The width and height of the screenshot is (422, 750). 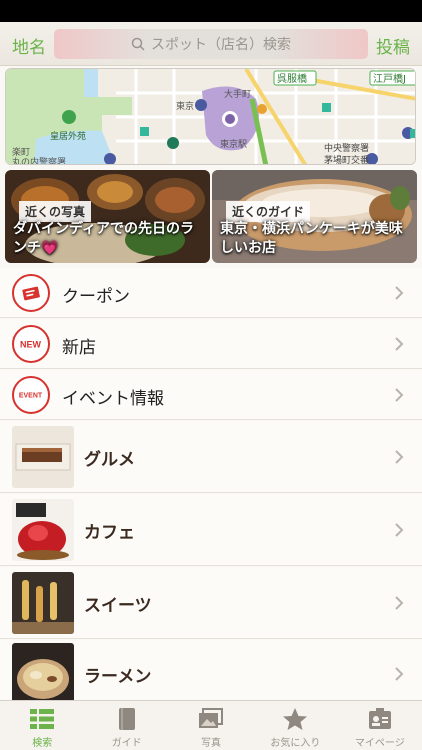 What do you see at coordinates (29, 45) in the screenshot?
I see `place-name-button: 地名` at bounding box center [29, 45].